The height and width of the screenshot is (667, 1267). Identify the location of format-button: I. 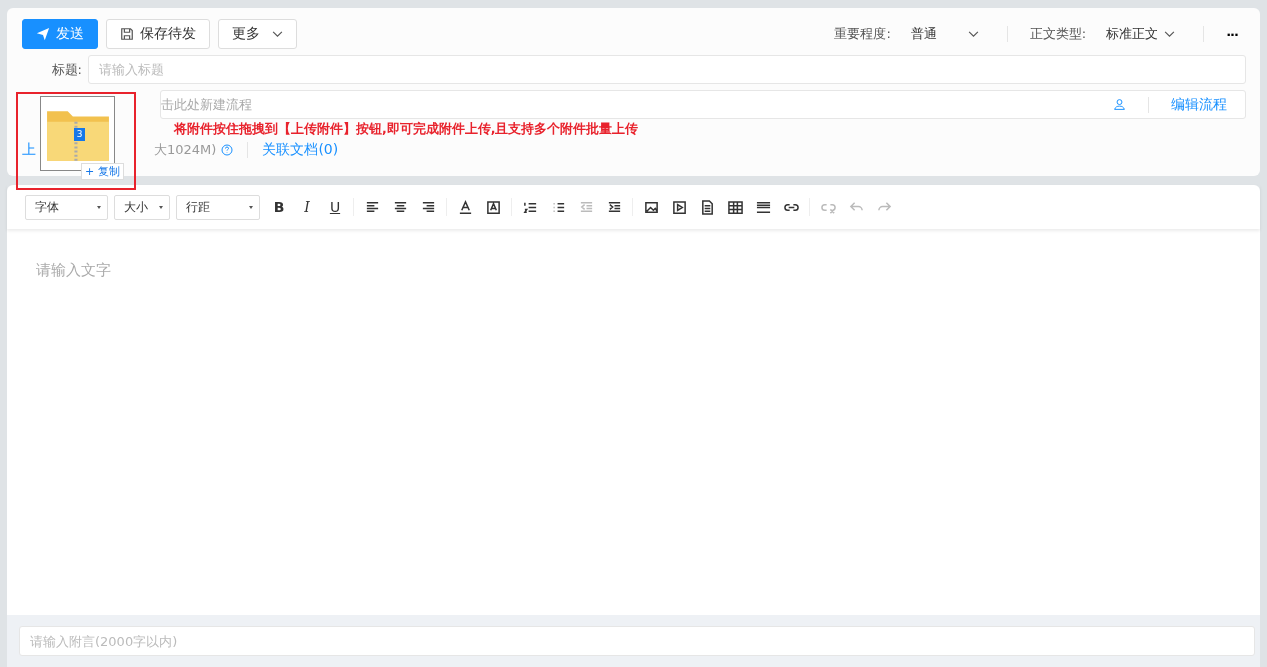
(307, 207).